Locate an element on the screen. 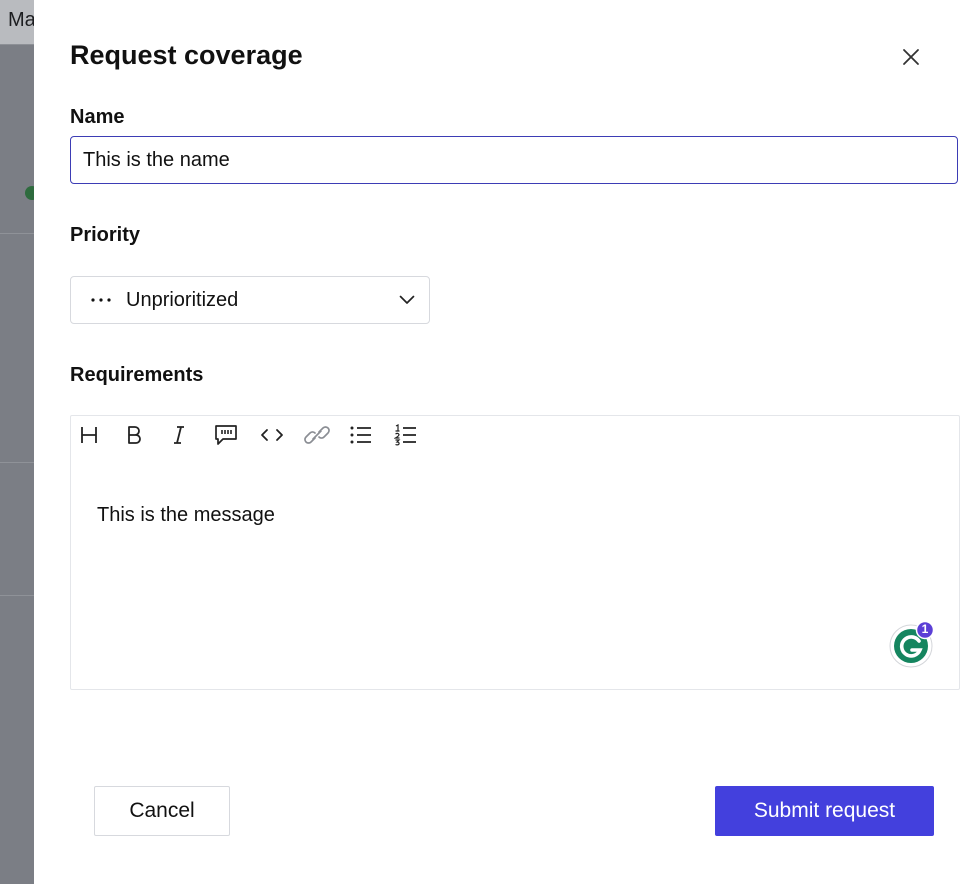 This screenshot has width=966, height=884. close-icon is located at coordinates (911, 57).